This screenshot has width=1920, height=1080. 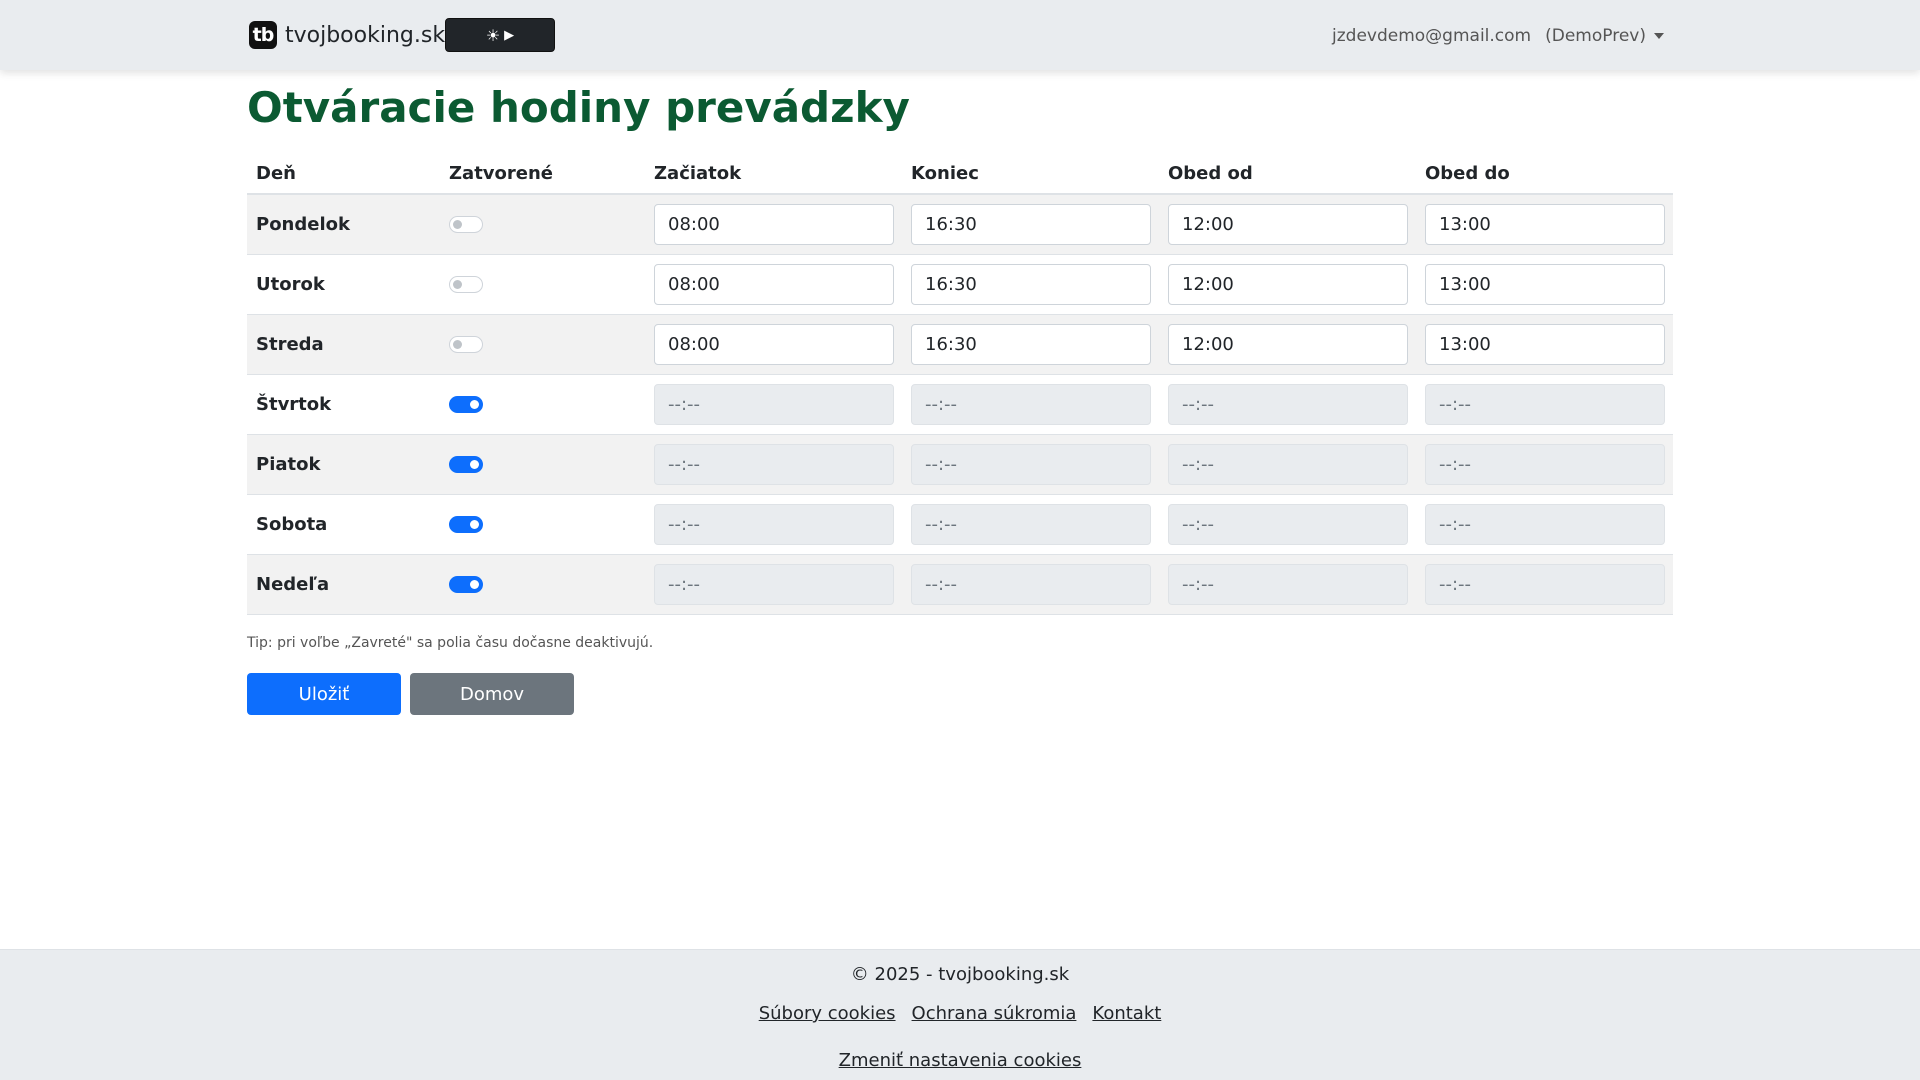 What do you see at coordinates (1544, 174) in the screenshot?
I see `header-lunch-to: Obed do` at bounding box center [1544, 174].